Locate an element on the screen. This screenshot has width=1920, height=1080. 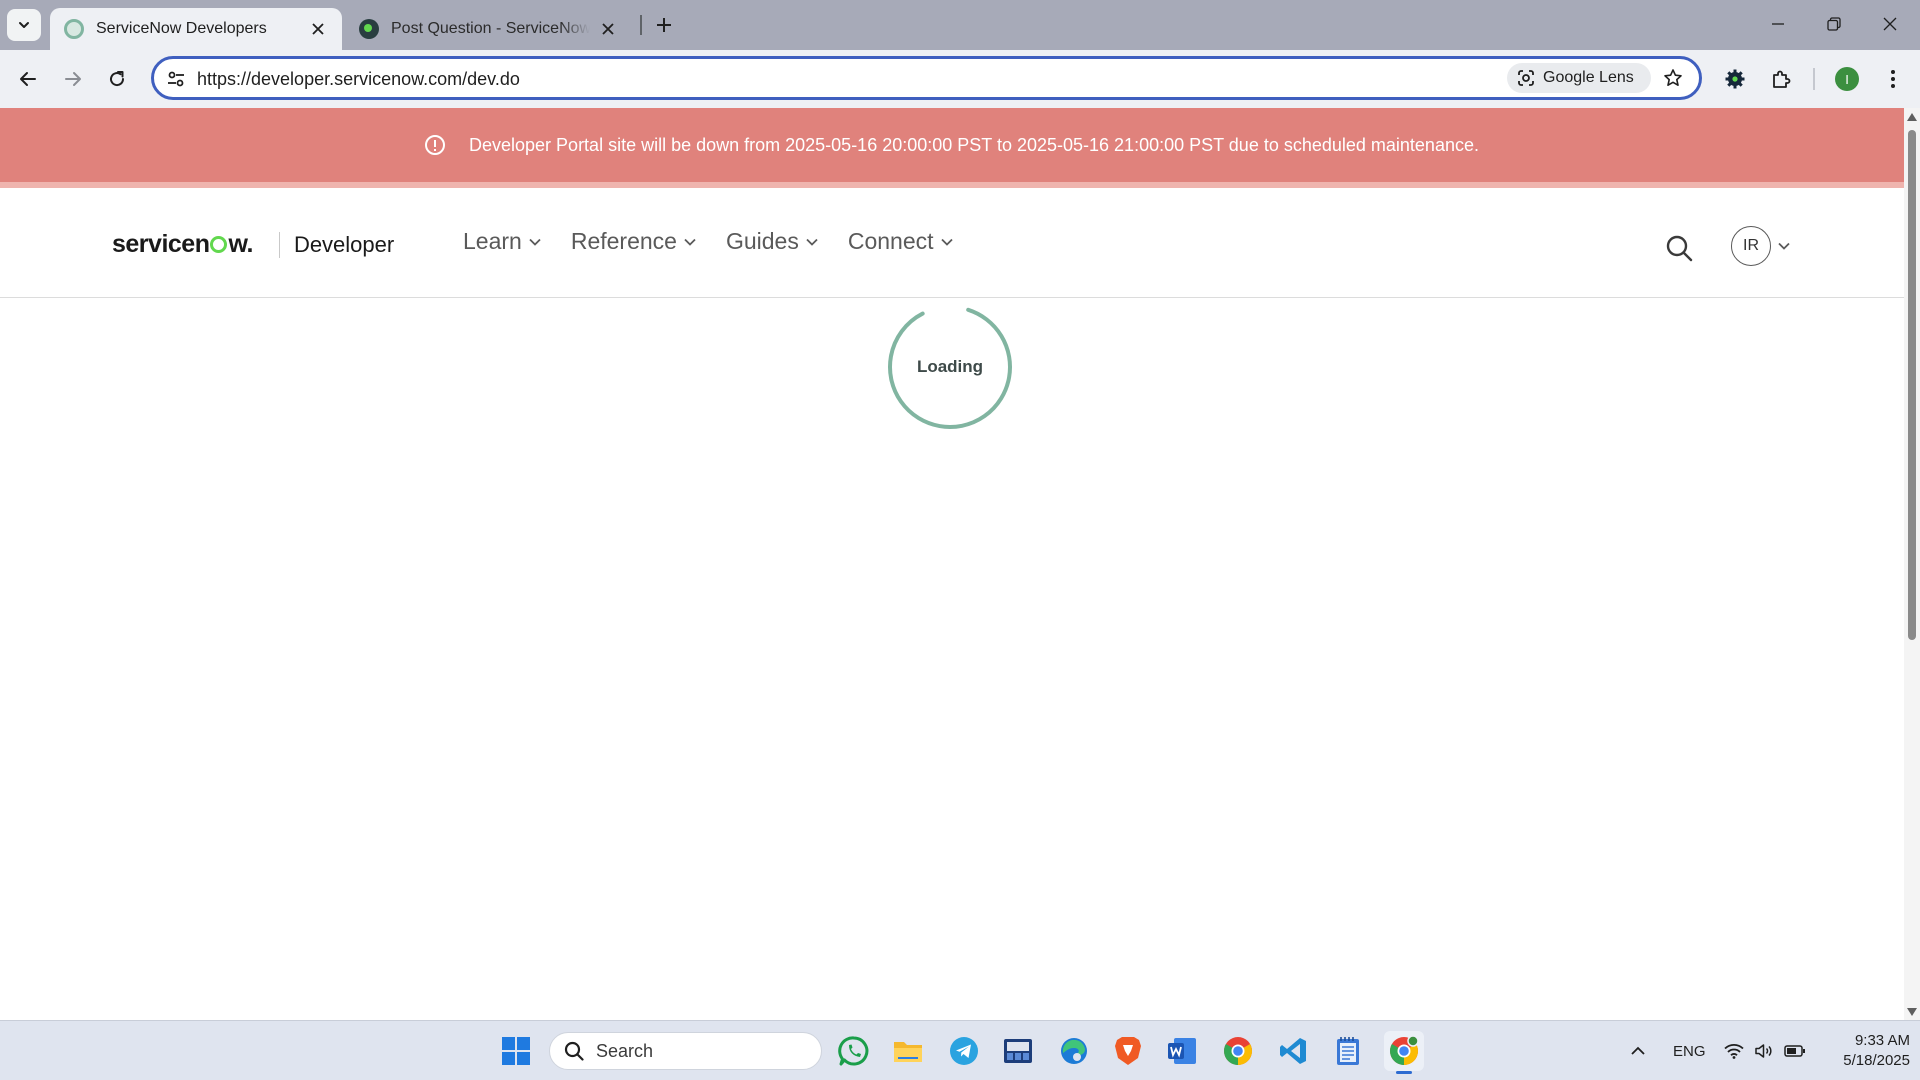
taskbar-clock: 9:33 AM 5/18/2025 is located at coordinates (1860, 1051).